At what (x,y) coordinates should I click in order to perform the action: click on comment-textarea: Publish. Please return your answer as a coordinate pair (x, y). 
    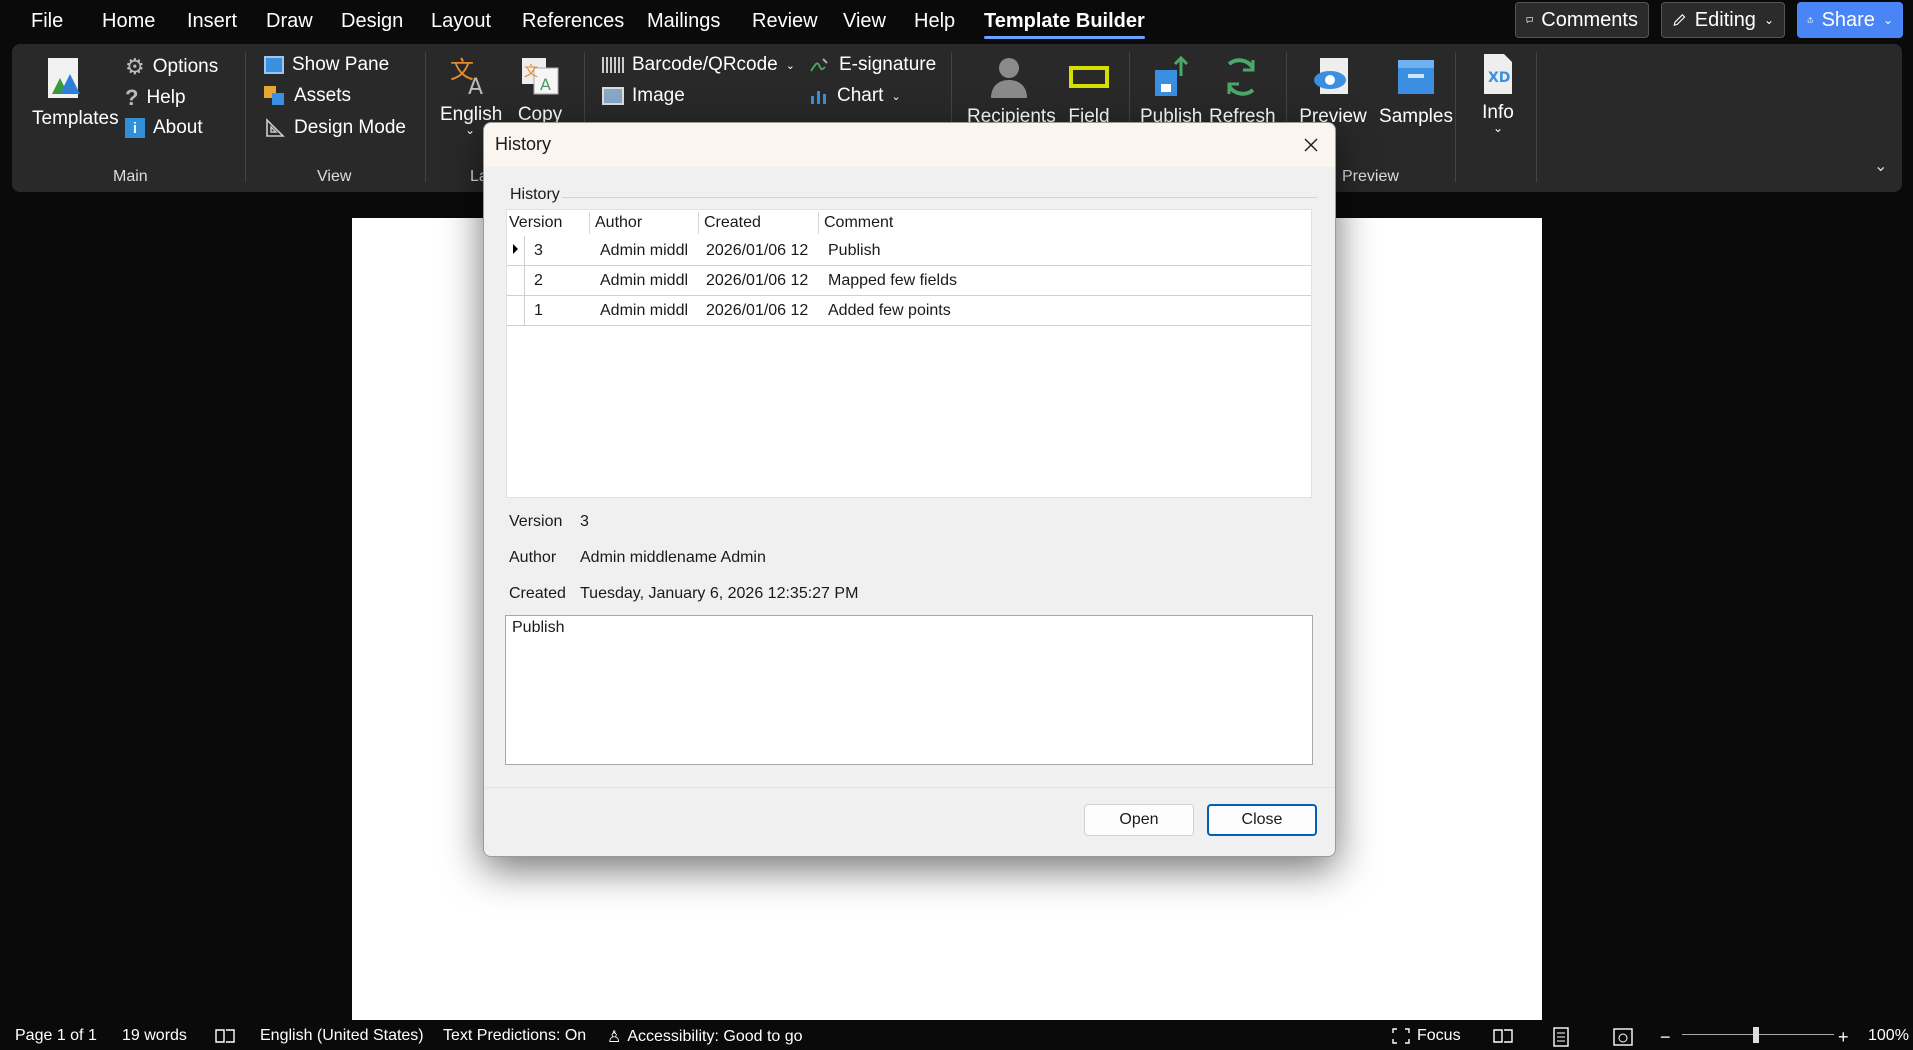
    Looking at the image, I should click on (909, 690).